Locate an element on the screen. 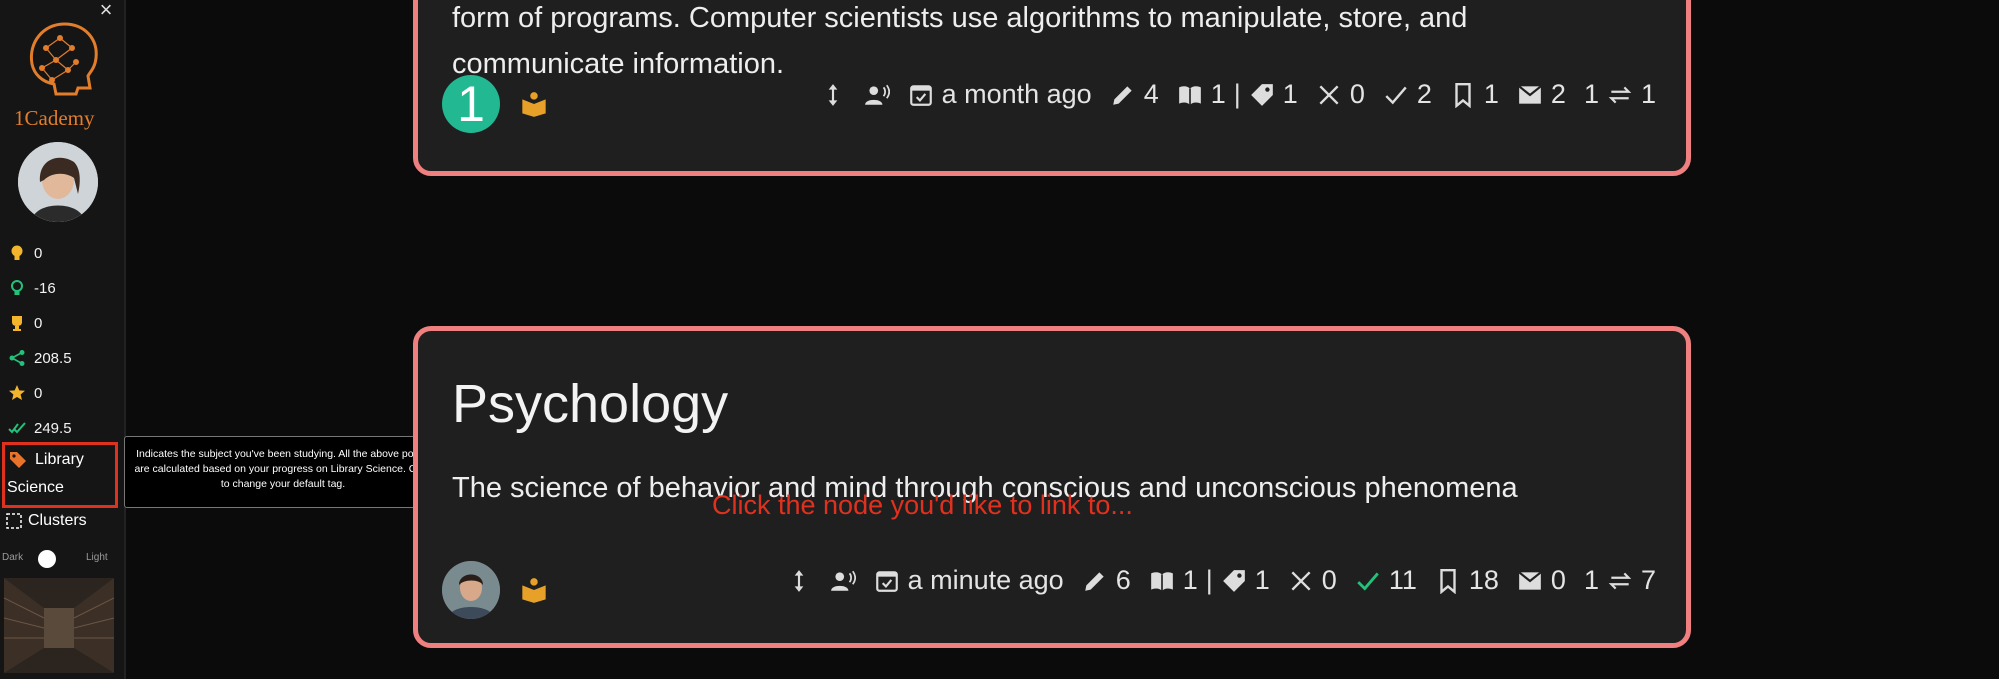  correct-count: 11 is located at coordinates (1402, 580).